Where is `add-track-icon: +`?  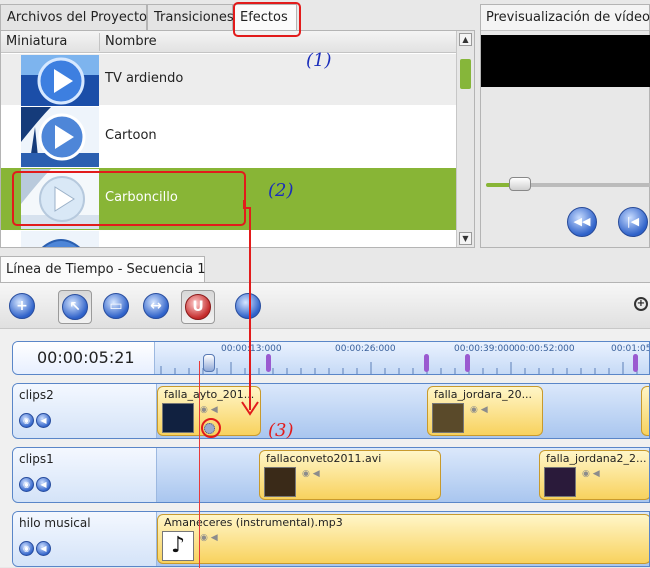
add-track-icon: + is located at coordinates (22, 306).